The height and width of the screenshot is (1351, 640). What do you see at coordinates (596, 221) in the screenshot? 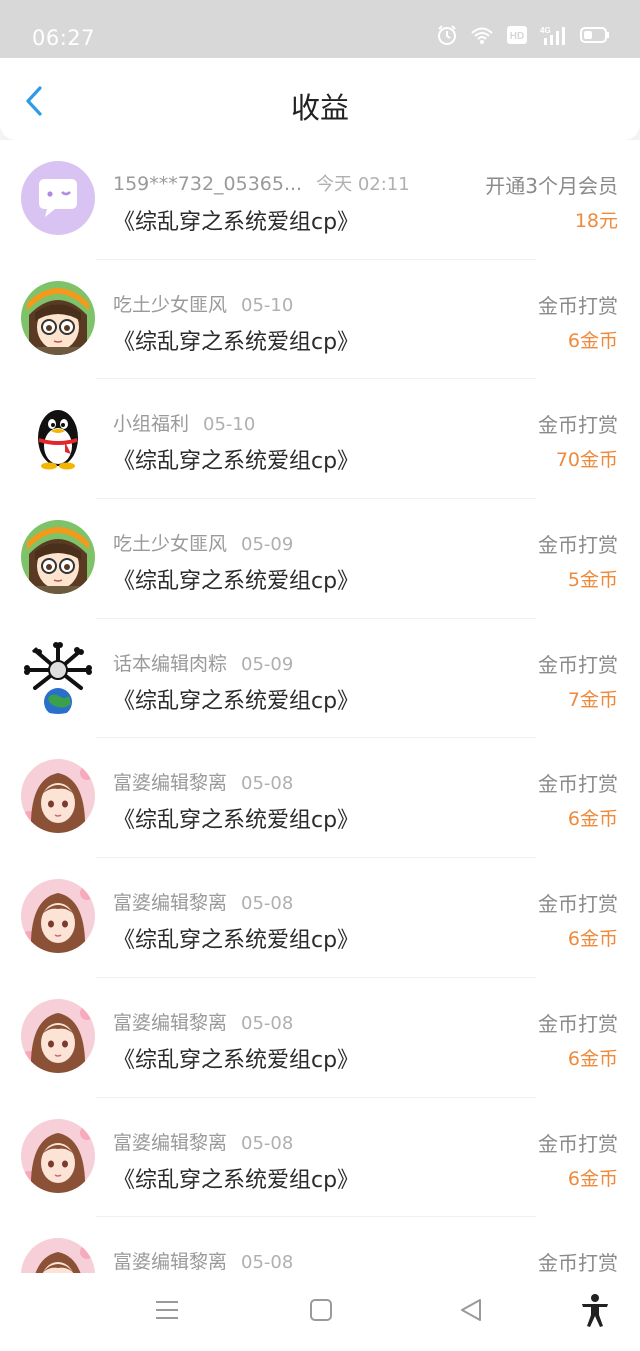
I see `record-amount: 18元` at bounding box center [596, 221].